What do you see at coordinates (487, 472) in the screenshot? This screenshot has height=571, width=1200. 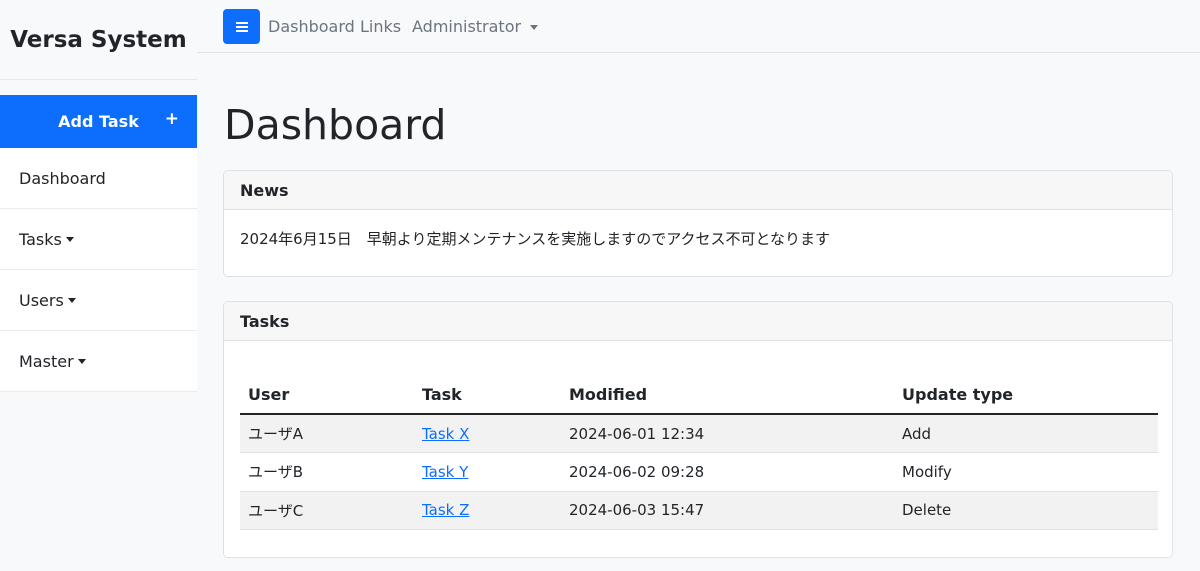 I see `cell-task: Task Y` at bounding box center [487, 472].